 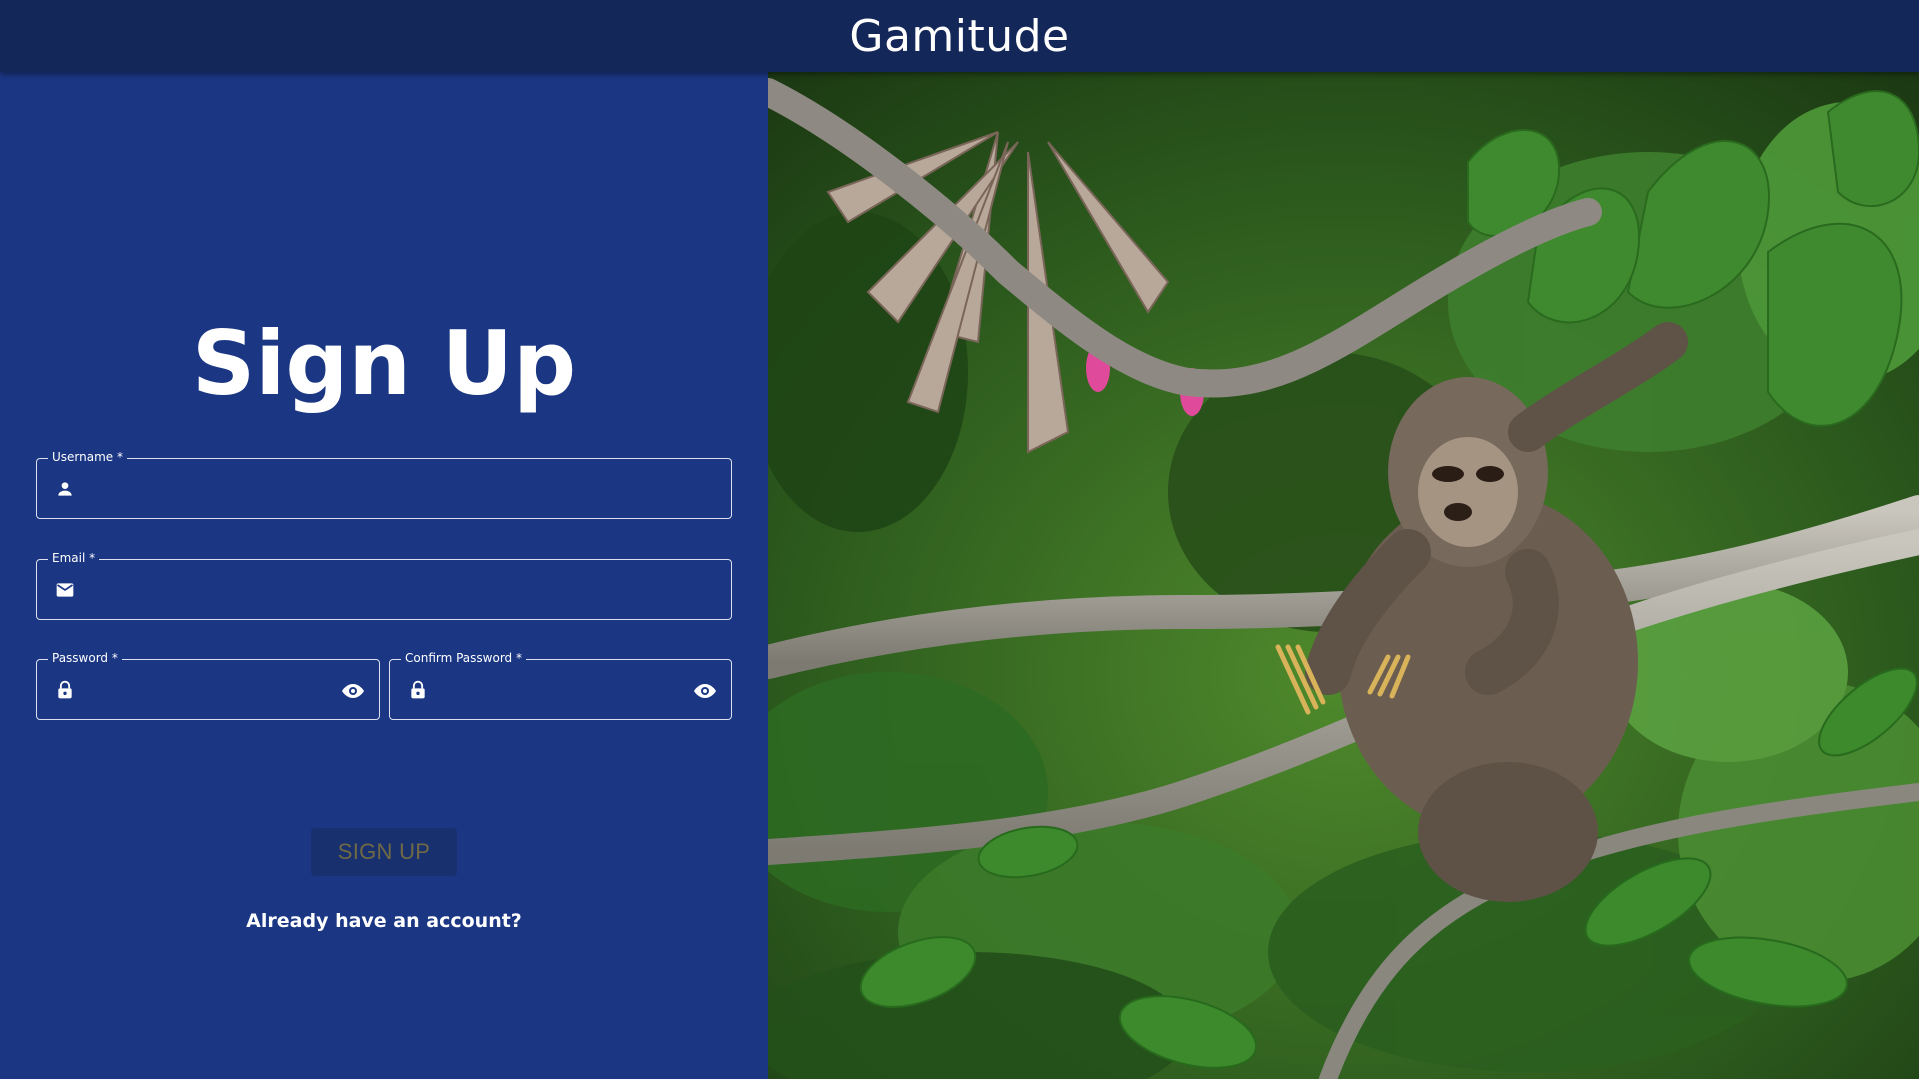 What do you see at coordinates (384, 363) in the screenshot?
I see `page-title: Sign Up` at bounding box center [384, 363].